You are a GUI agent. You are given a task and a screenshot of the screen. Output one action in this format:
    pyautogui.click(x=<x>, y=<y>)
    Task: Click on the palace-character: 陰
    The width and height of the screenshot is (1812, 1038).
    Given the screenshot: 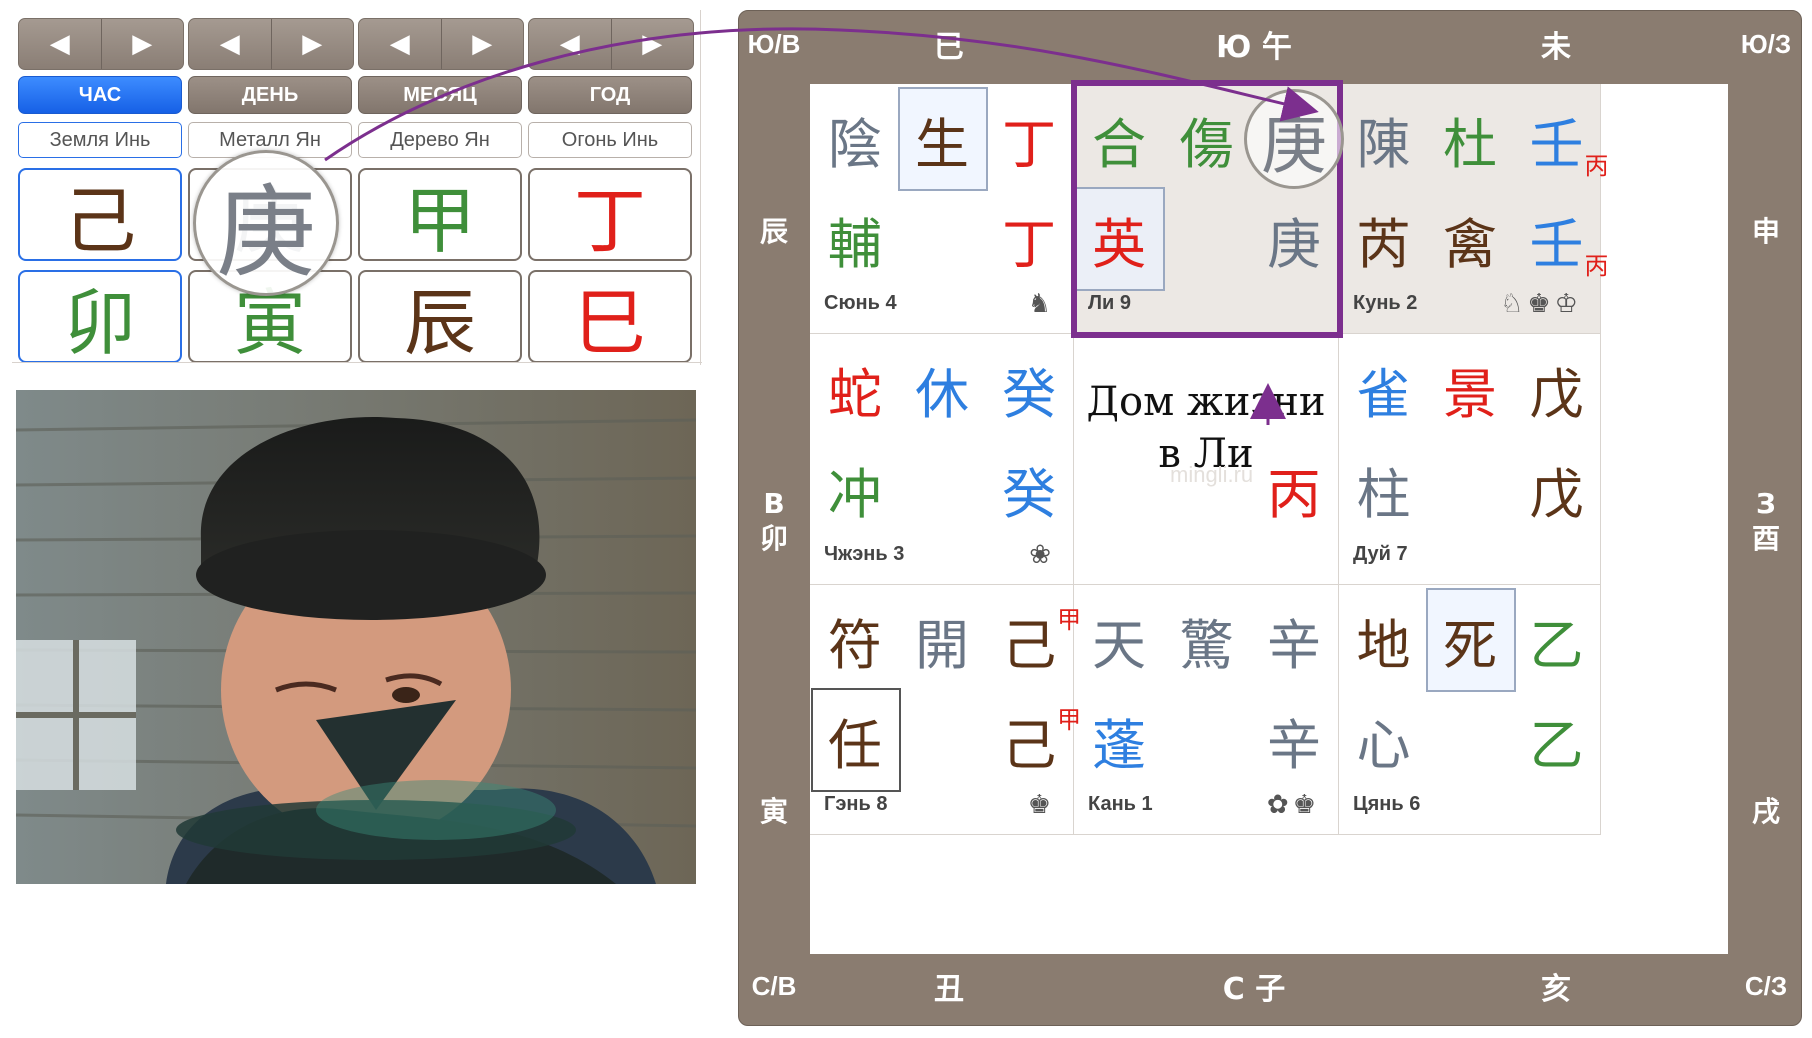 What is the action you would take?
    pyautogui.click(x=855, y=139)
    